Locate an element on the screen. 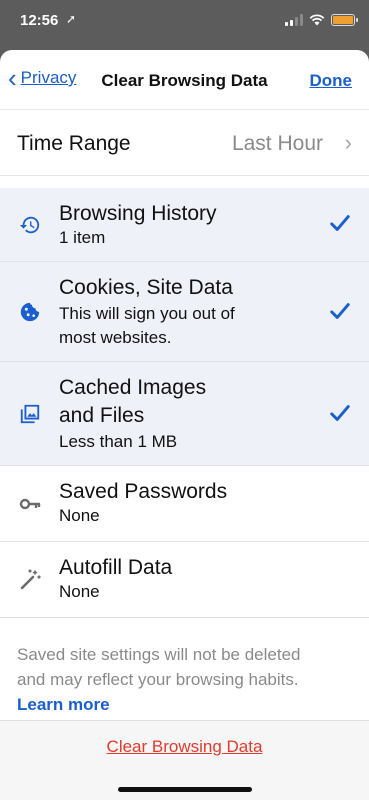 The width and height of the screenshot is (369, 800). time-range-row: Time Range Last Hour › is located at coordinates (184, 143).